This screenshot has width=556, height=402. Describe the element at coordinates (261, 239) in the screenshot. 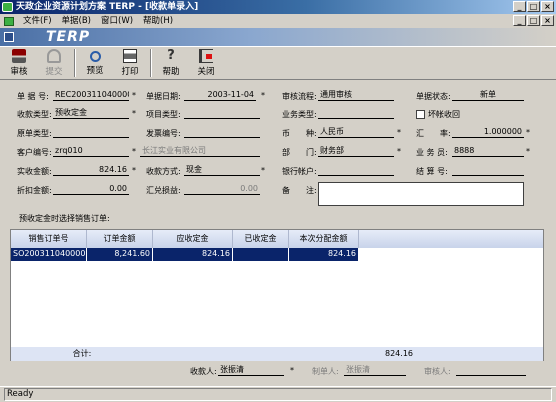

I see `column-header: 已收定金` at that location.